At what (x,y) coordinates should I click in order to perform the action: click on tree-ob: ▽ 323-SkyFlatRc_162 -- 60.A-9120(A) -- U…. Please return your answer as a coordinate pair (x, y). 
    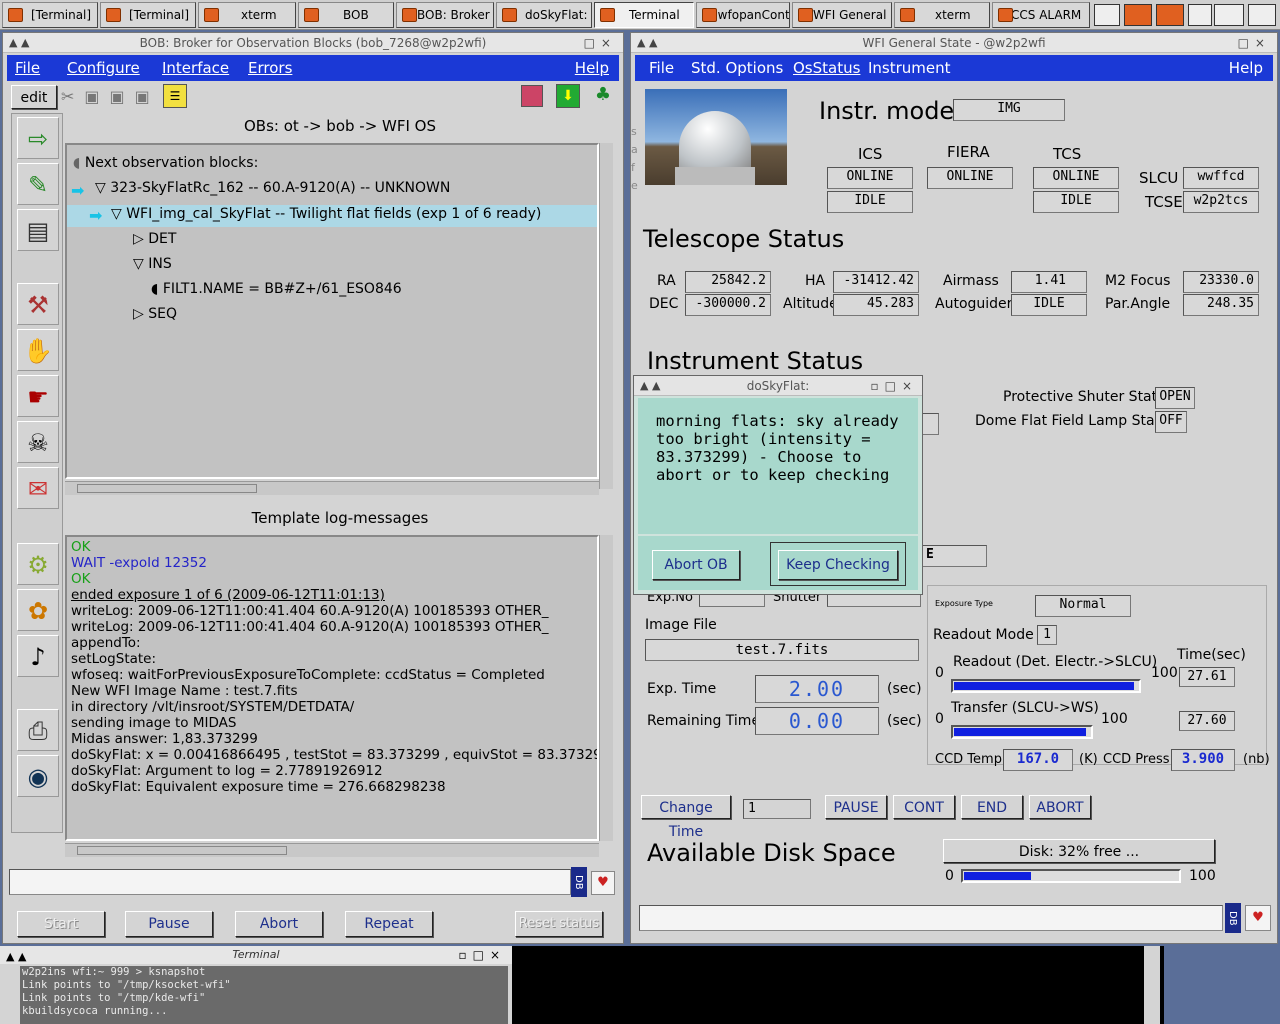
    Looking at the image, I should click on (272, 188).